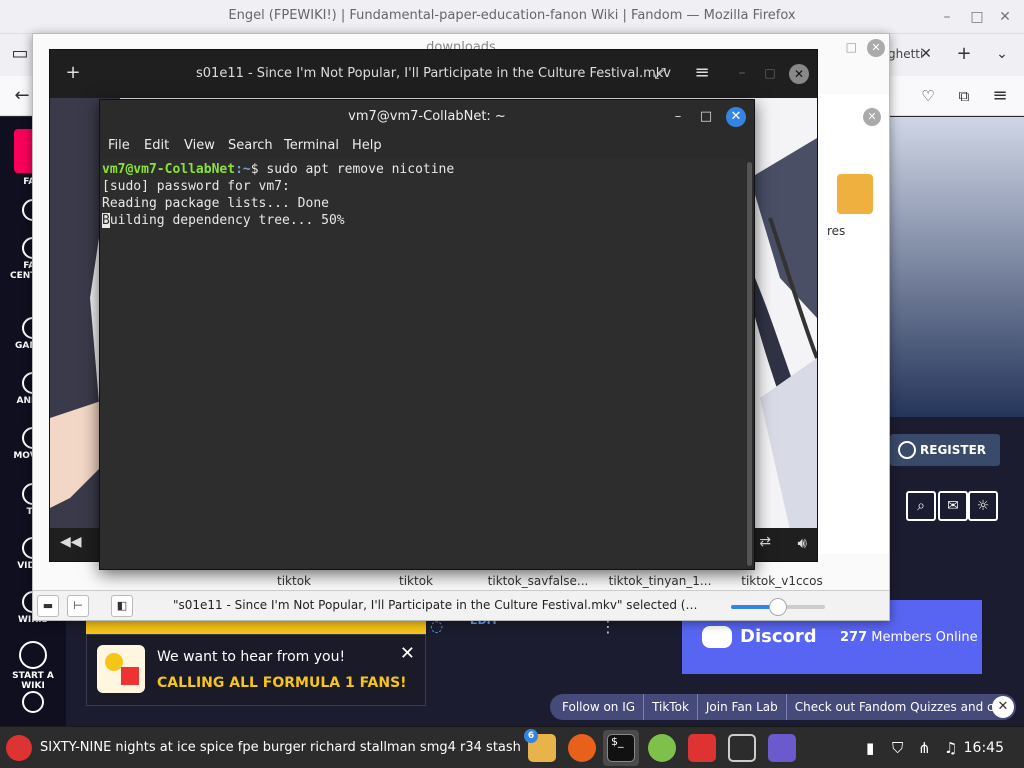  I want to click on new-tab-icon: +, so click(964, 54).